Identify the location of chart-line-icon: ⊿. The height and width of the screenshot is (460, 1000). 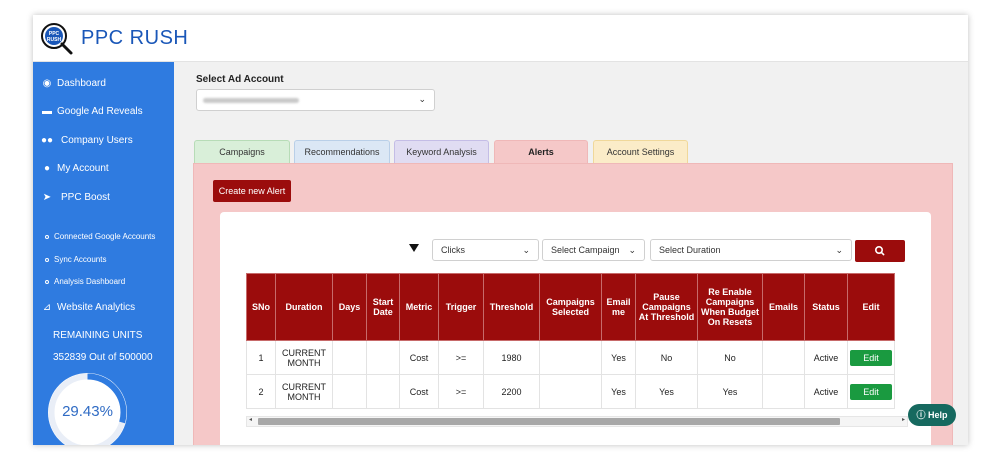
(47, 307).